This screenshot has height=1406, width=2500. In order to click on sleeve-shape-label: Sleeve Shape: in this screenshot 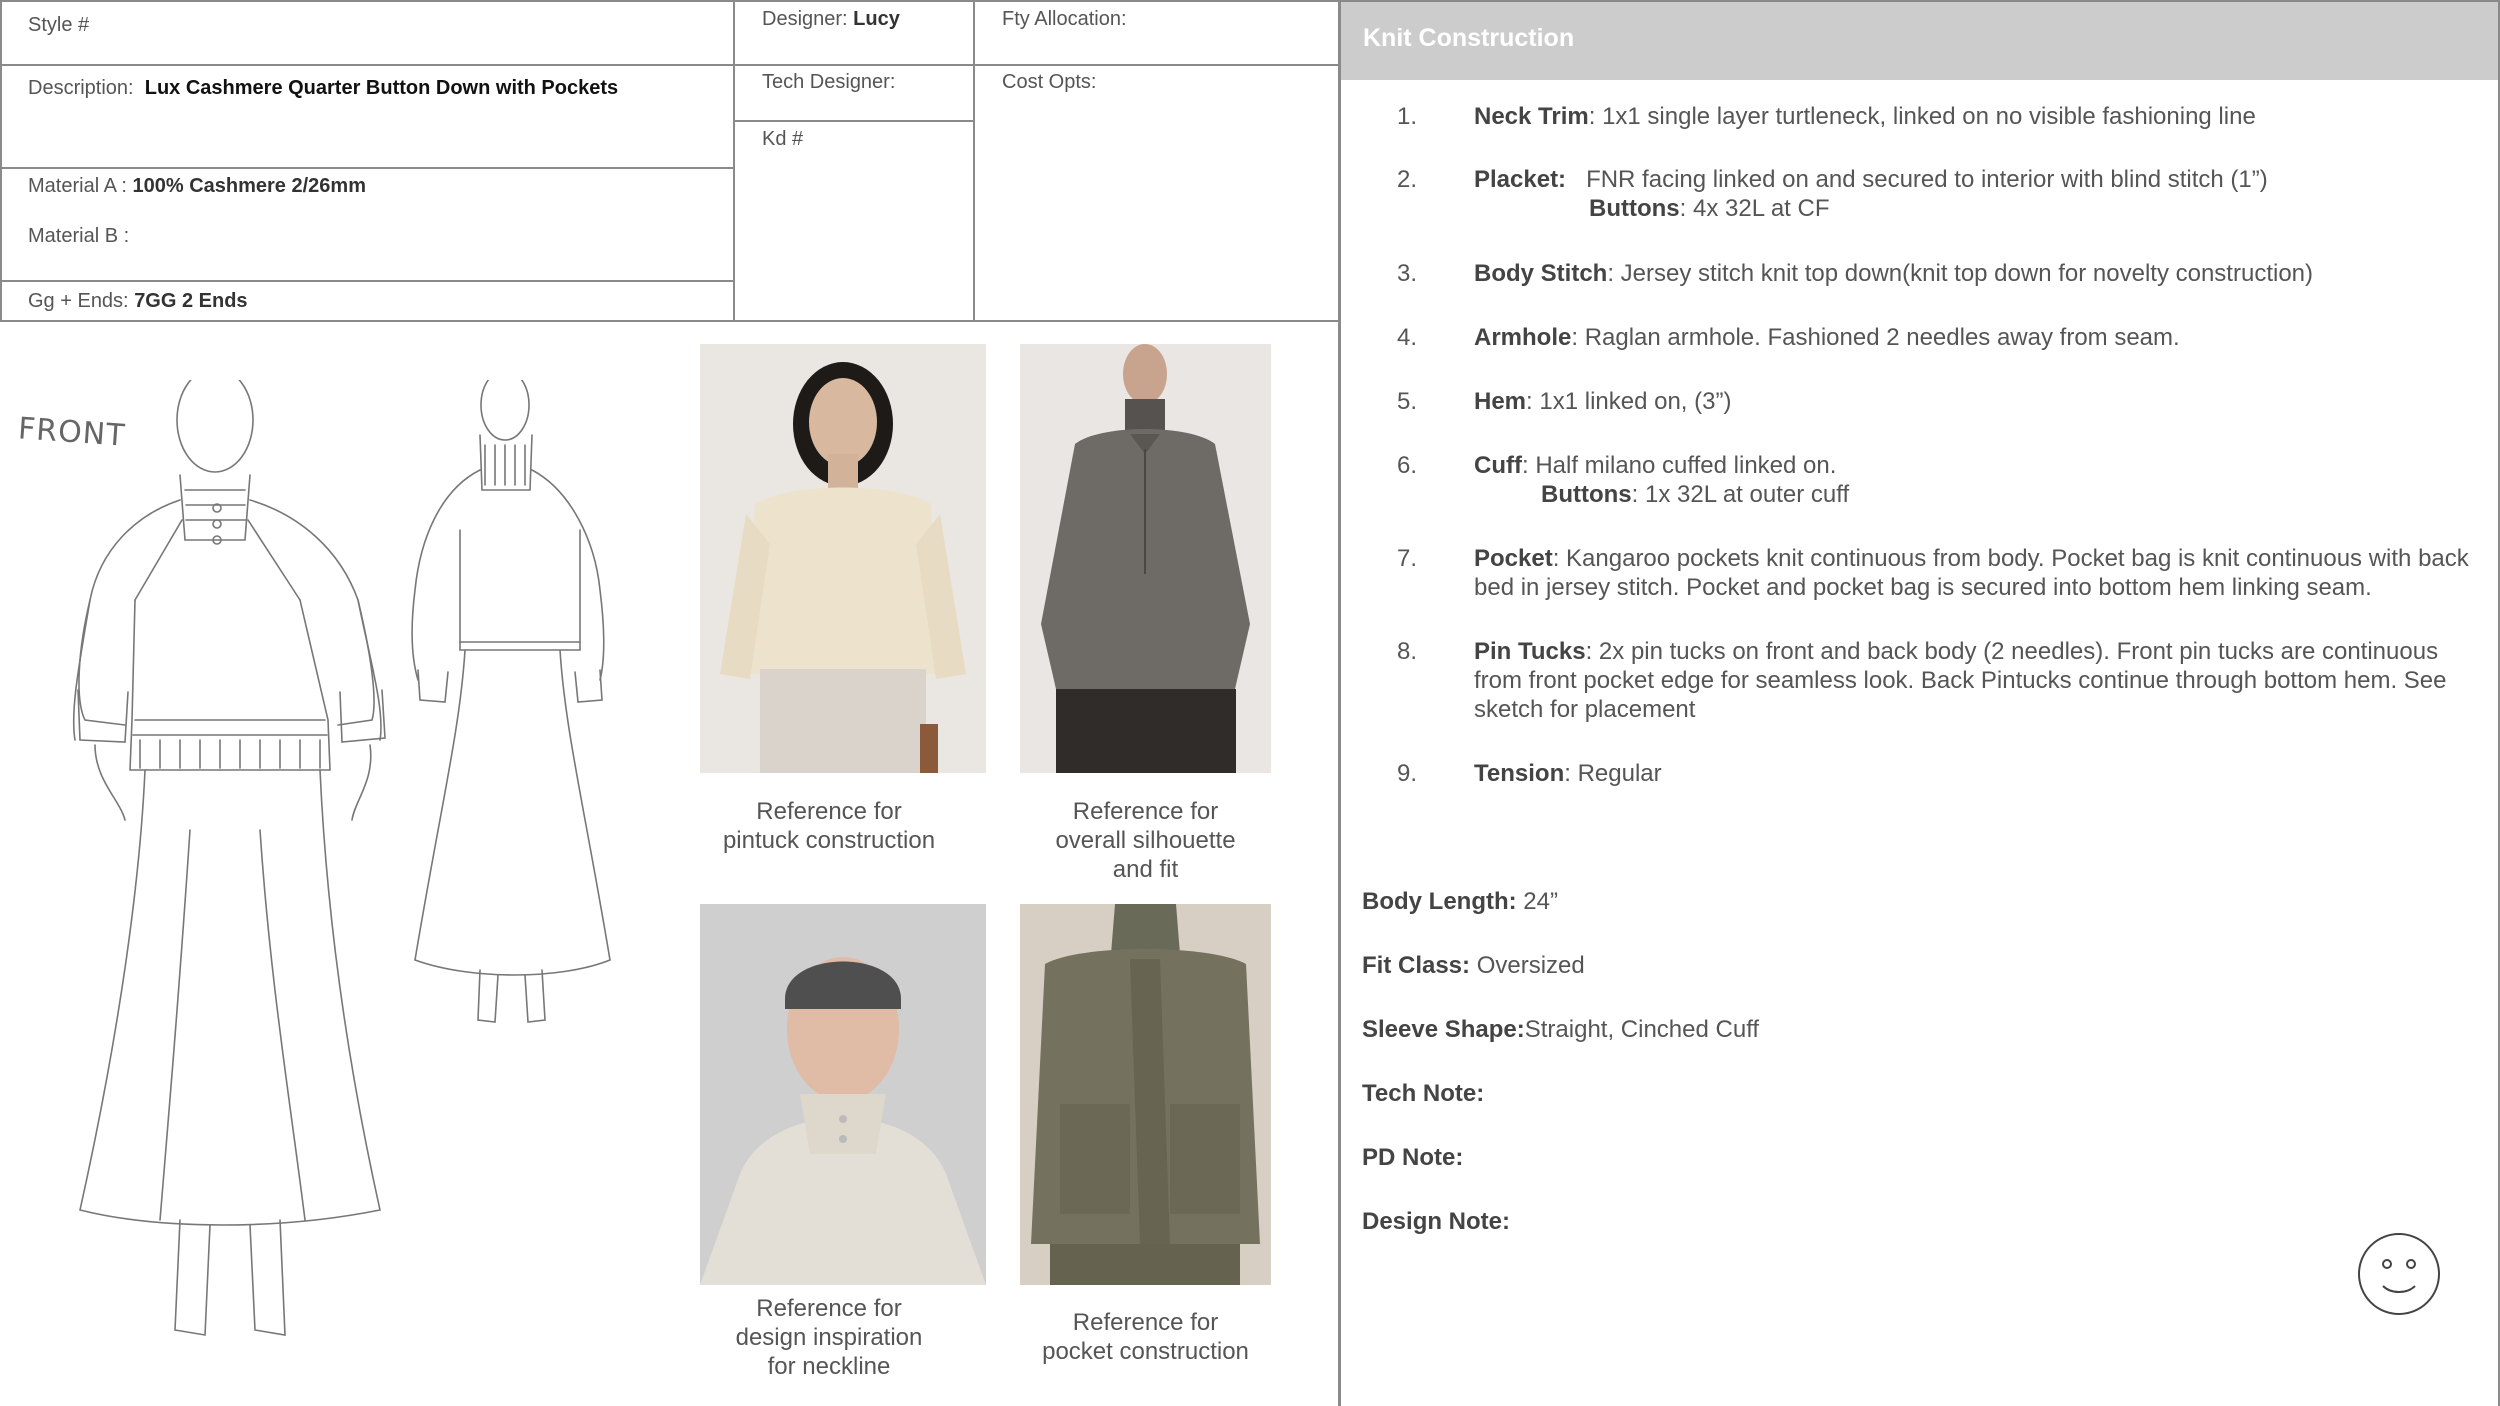, I will do `click(1443, 1029)`.